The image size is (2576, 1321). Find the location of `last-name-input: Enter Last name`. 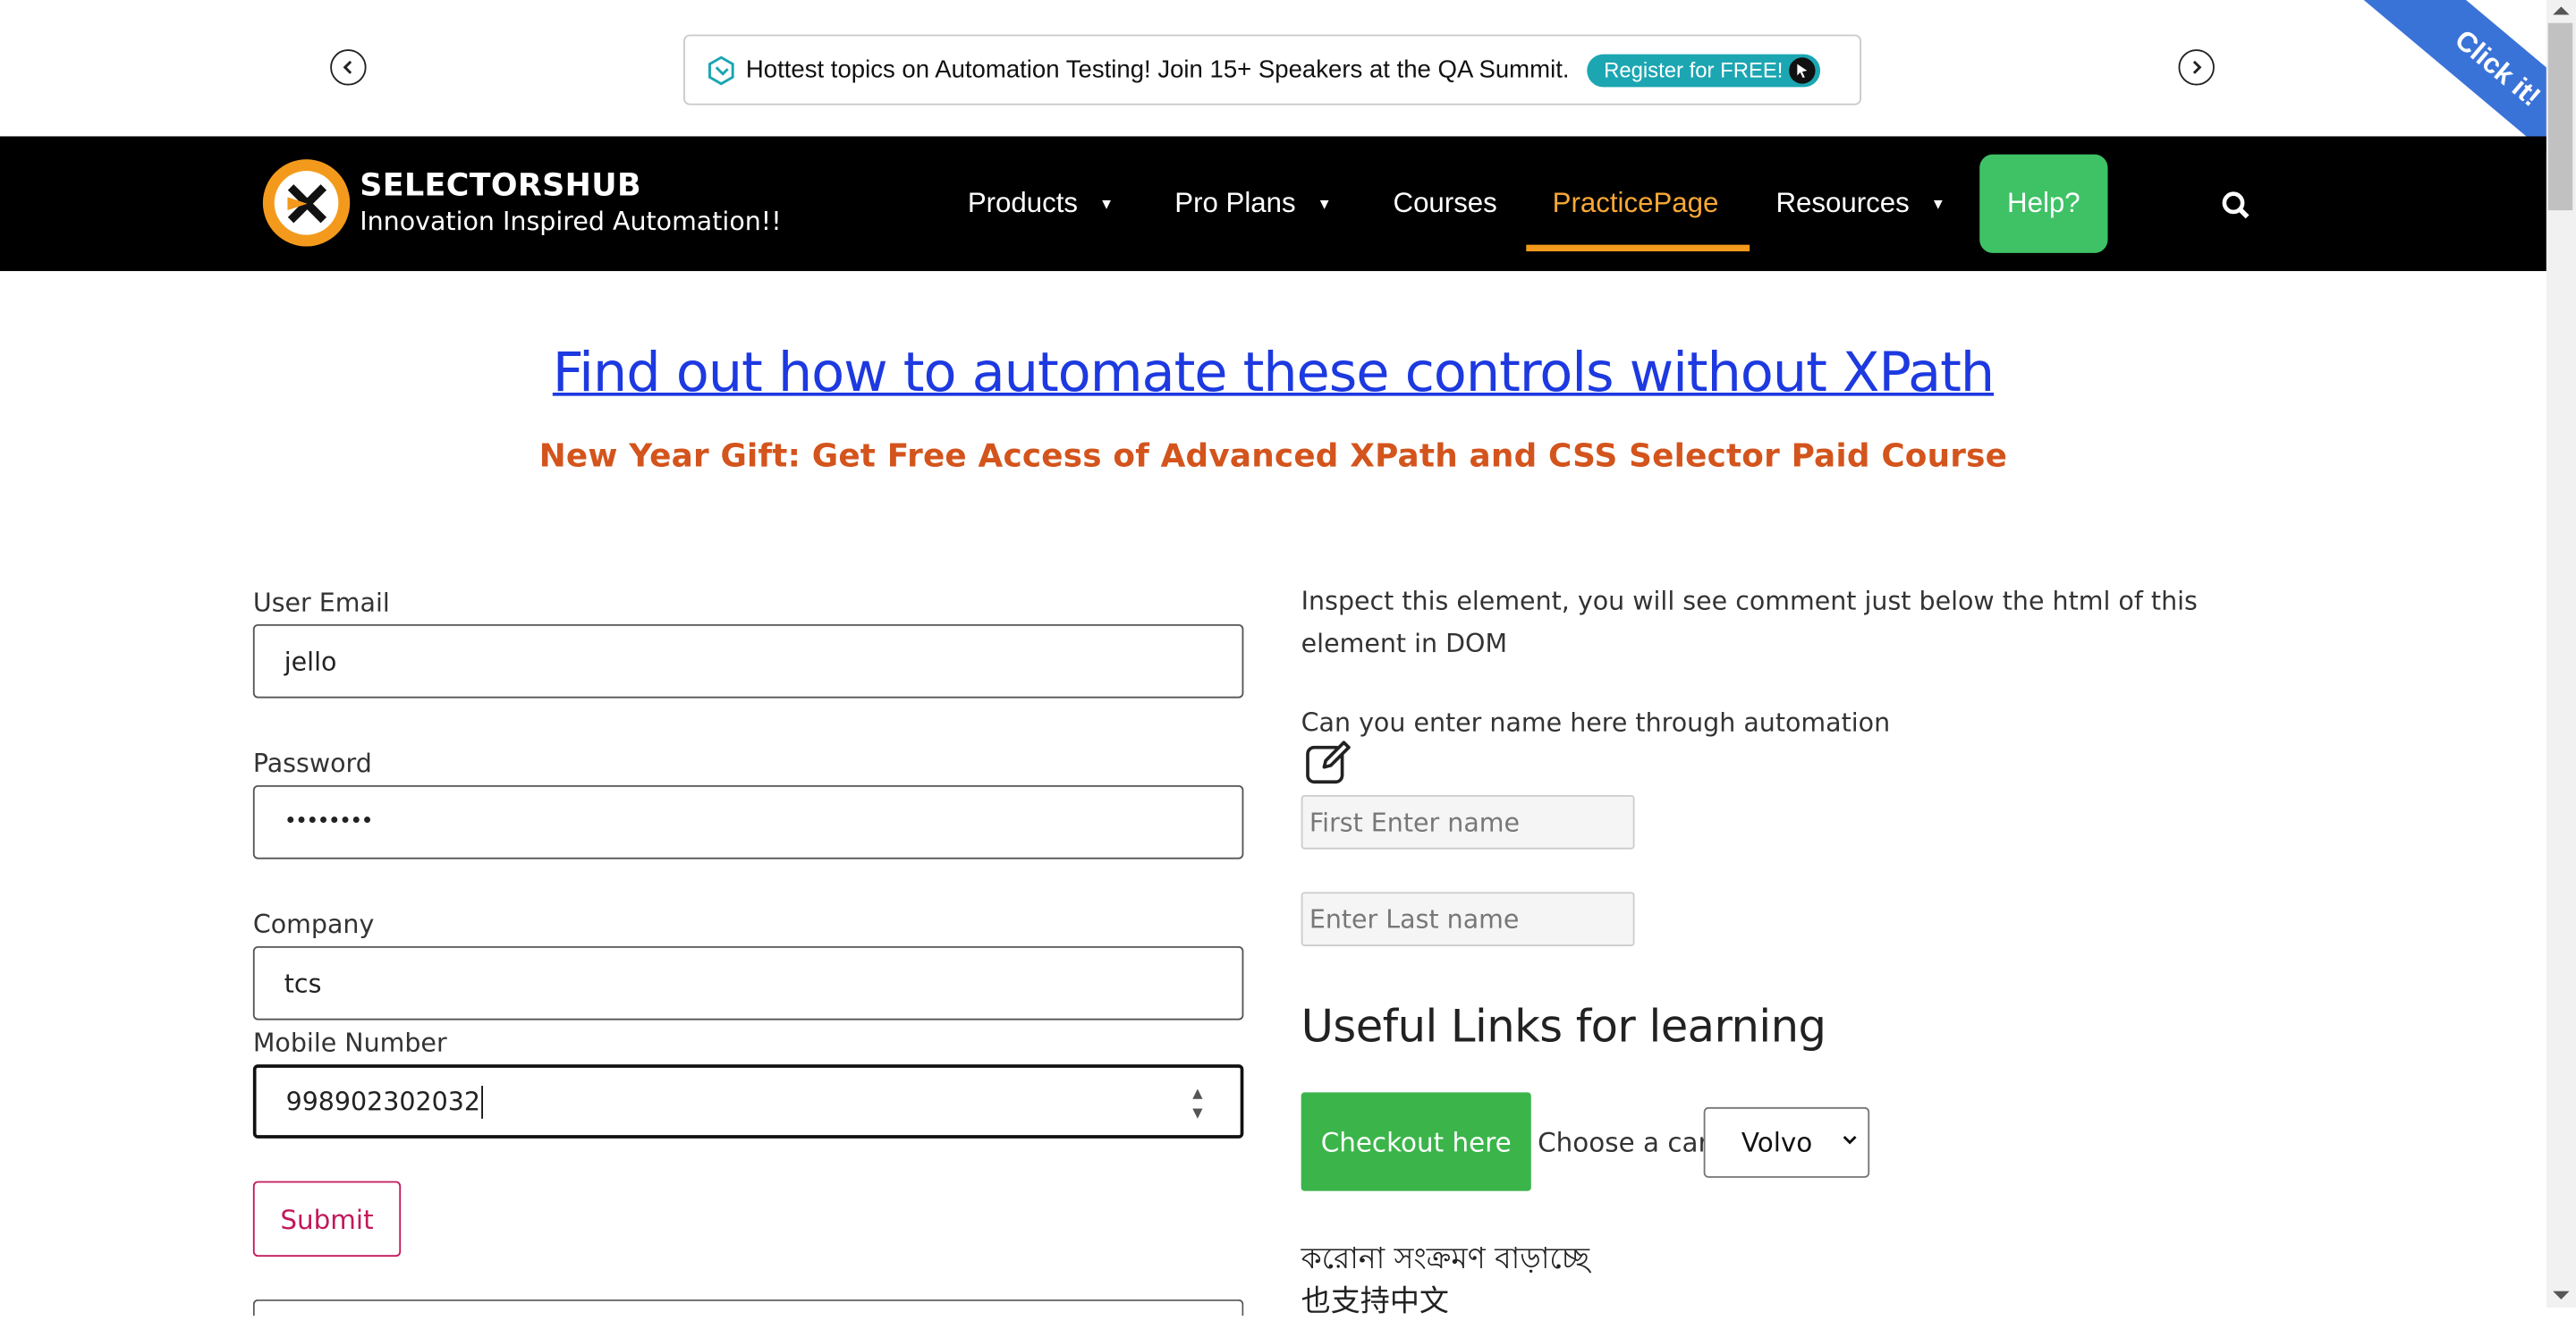

last-name-input: Enter Last name is located at coordinates (1468, 919).